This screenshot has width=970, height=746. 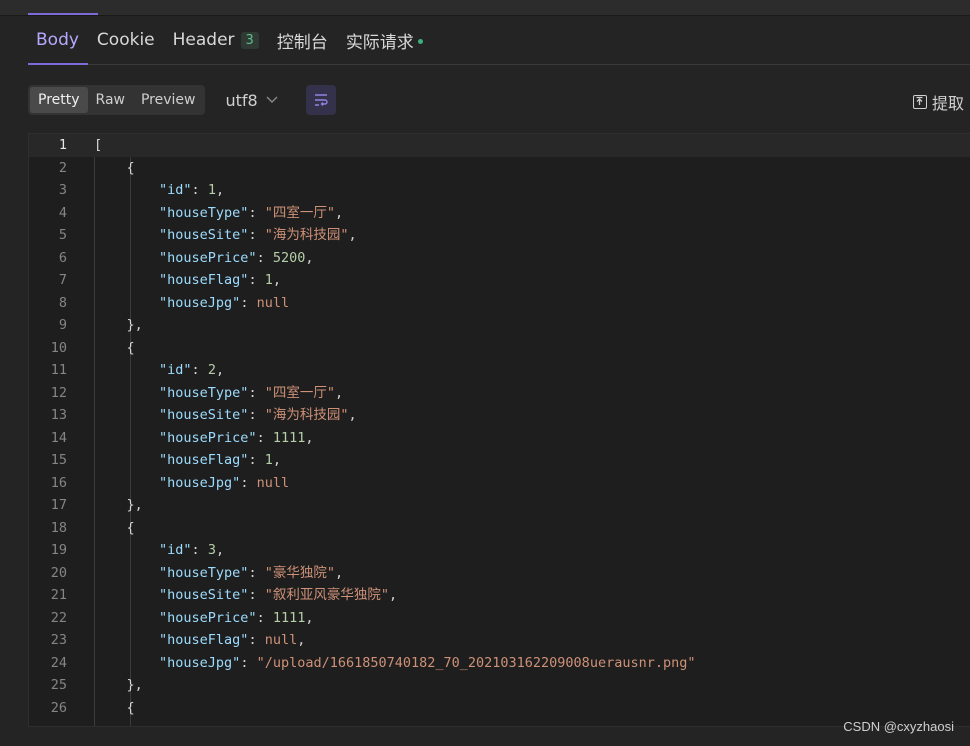 I want to click on code-line: 15 "houseFlag": 1,, so click(x=499, y=460).